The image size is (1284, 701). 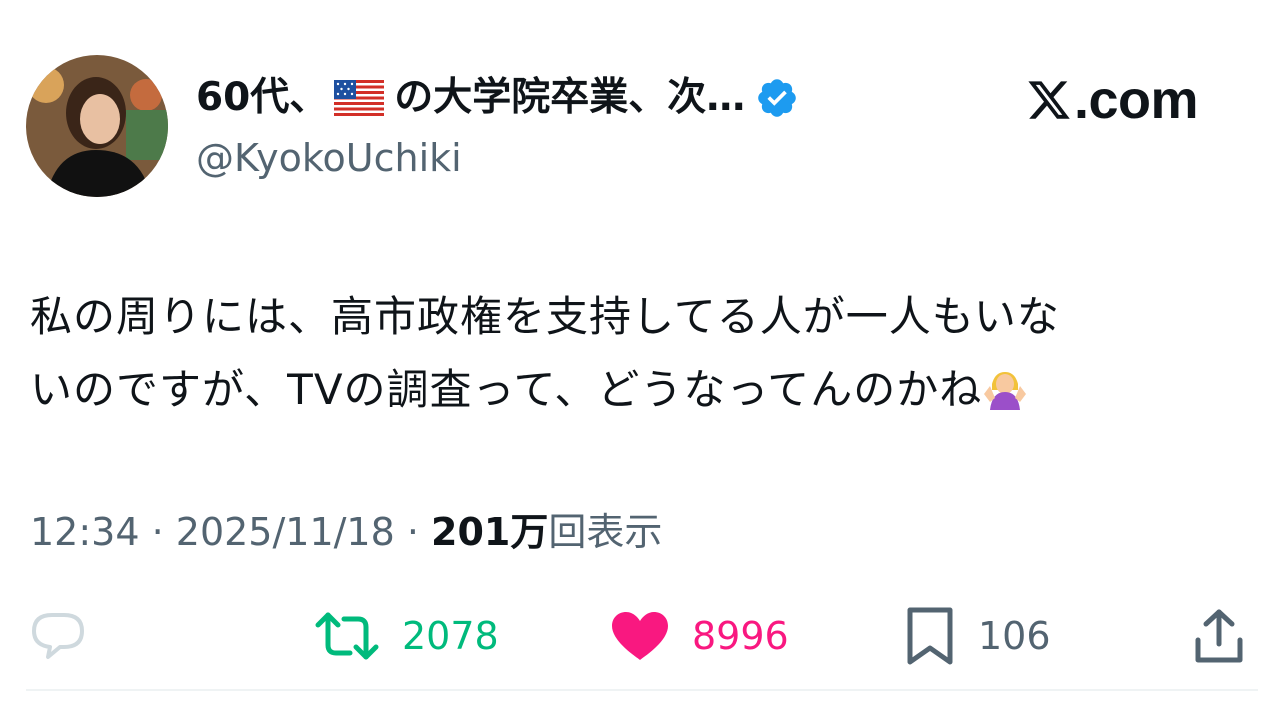 What do you see at coordinates (262, 97) in the screenshot?
I see `display-name-part1: 60代、` at bounding box center [262, 97].